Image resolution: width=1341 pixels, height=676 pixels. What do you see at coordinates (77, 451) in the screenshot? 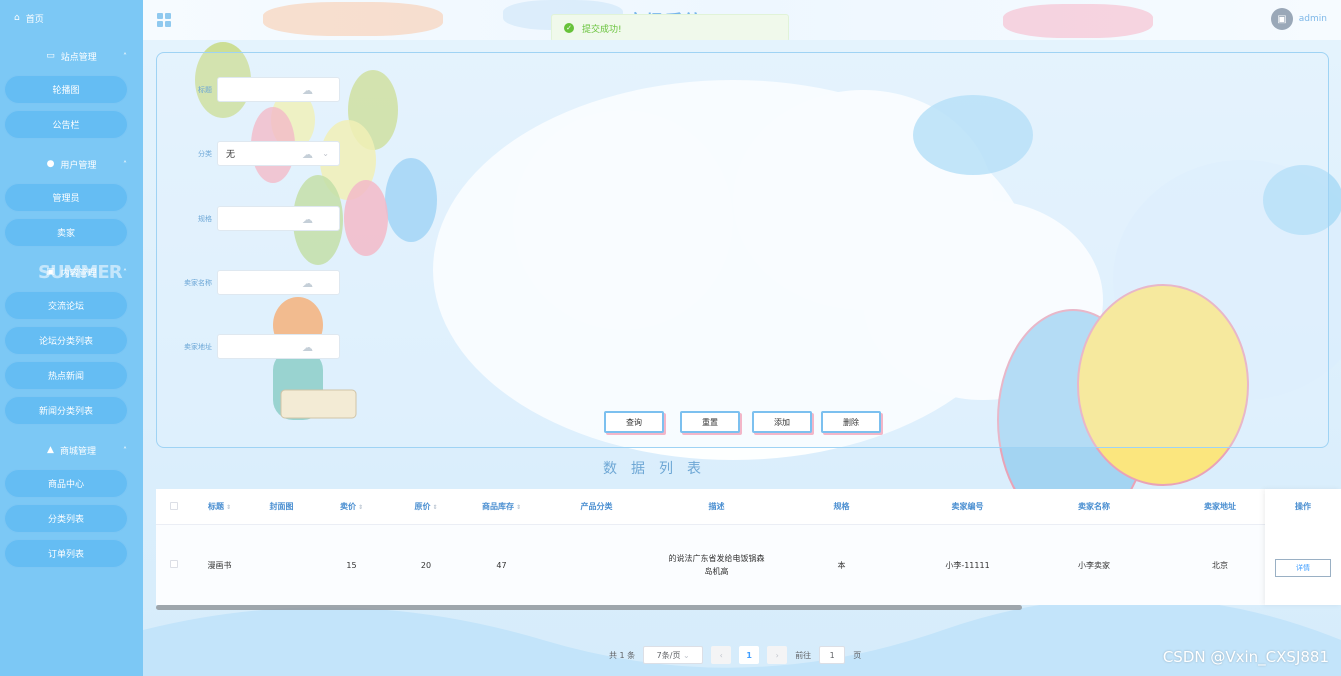
I see `menu-group-mall-label: 商城管理` at bounding box center [77, 451].